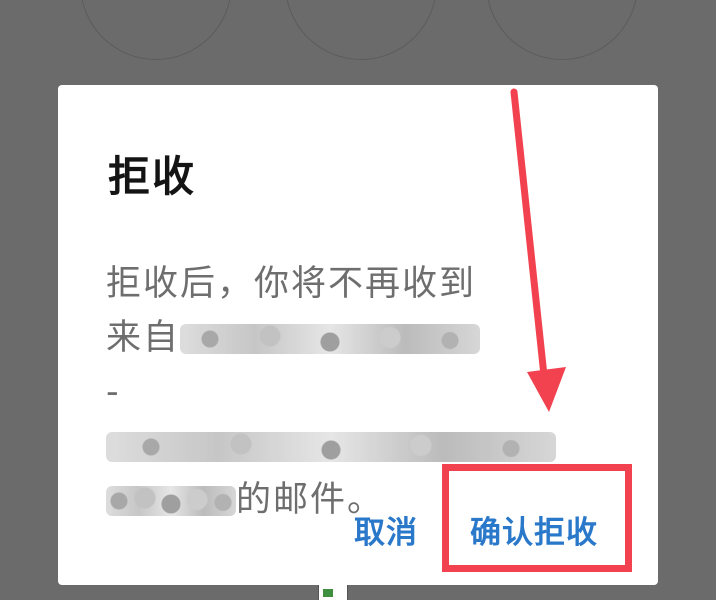 The height and width of the screenshot is (600, 716). I want to click on message-line-1: 拒收后，你将不再收到, so click(291, 284).